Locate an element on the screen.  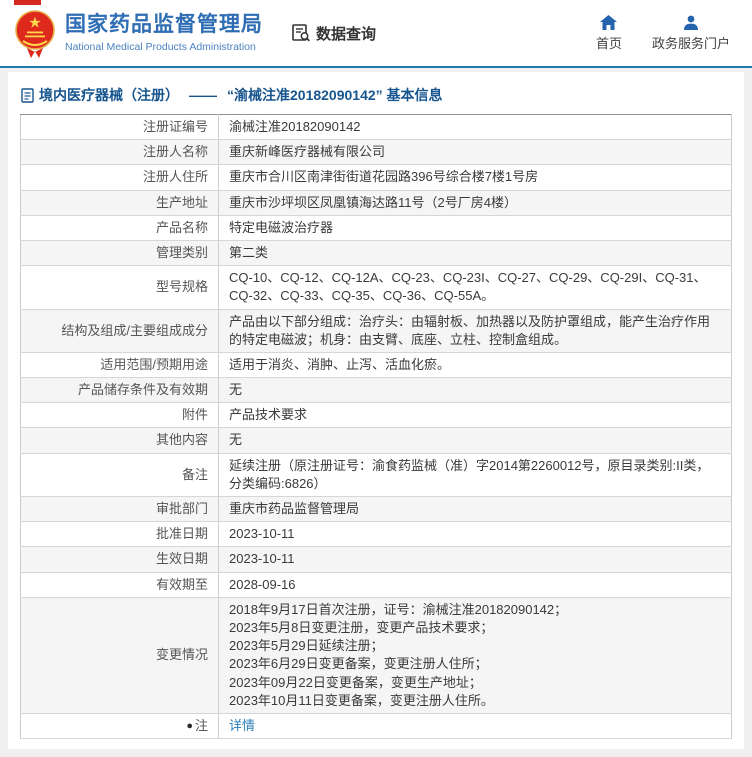
row-label: 结构及组成/主要组成成分 is located at coordinates (119, 331).